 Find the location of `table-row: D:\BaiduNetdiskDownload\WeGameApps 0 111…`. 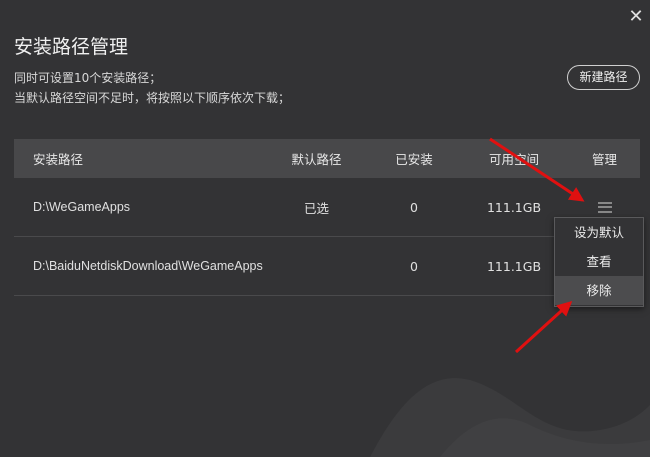

table-row: D:\BaiduNetdiskDownload\WeGameApps 0 111… is located at coordinates (327, 266).